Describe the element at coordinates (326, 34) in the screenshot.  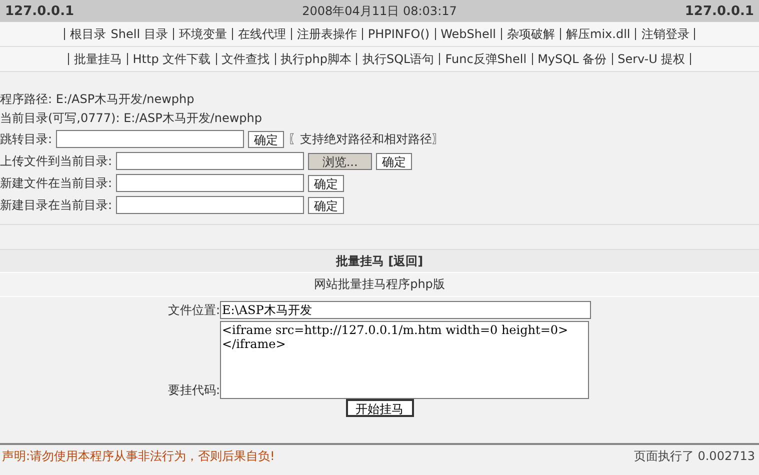
I see `nav-link: 注册表操作` at that location.